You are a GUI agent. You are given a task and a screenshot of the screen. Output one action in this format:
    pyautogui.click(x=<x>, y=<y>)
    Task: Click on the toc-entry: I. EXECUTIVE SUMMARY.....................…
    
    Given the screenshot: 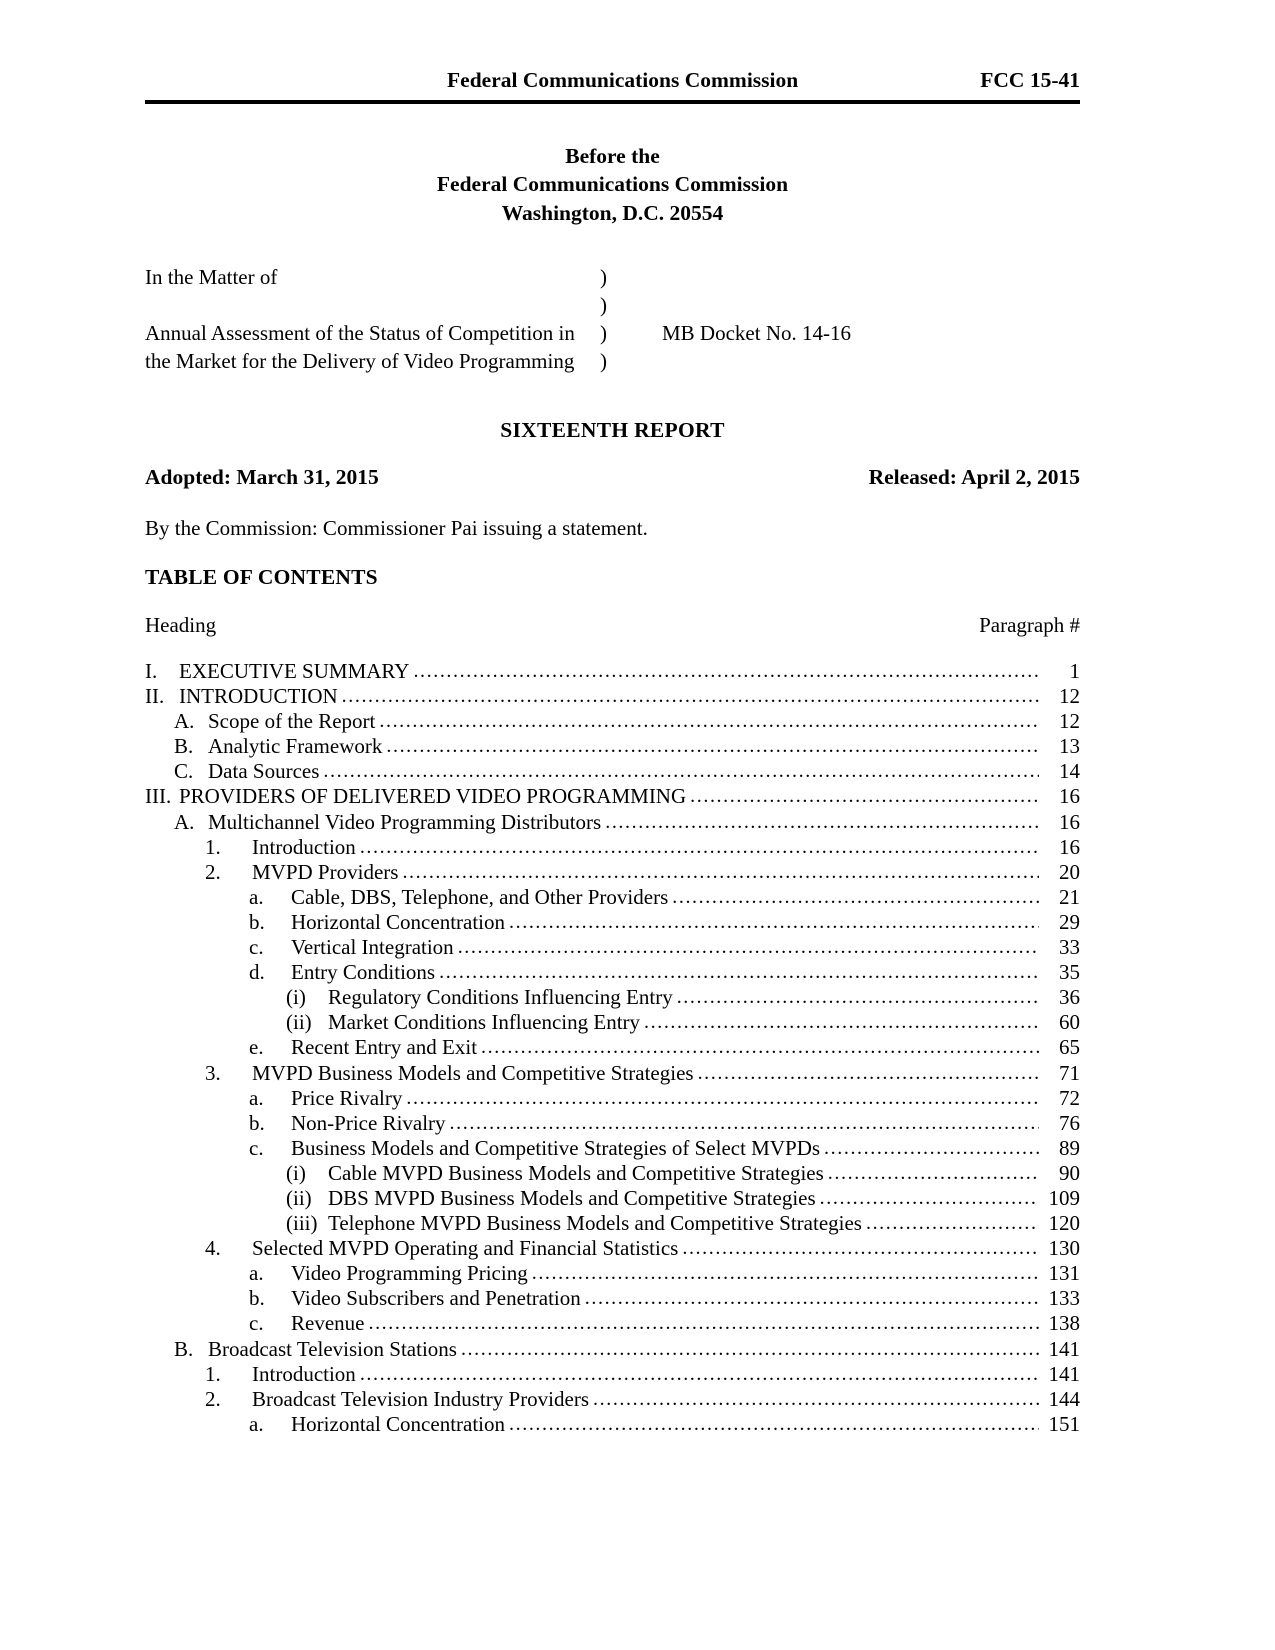 What is the action you would take?
    pyautogui.click(x=612, y=671)
    